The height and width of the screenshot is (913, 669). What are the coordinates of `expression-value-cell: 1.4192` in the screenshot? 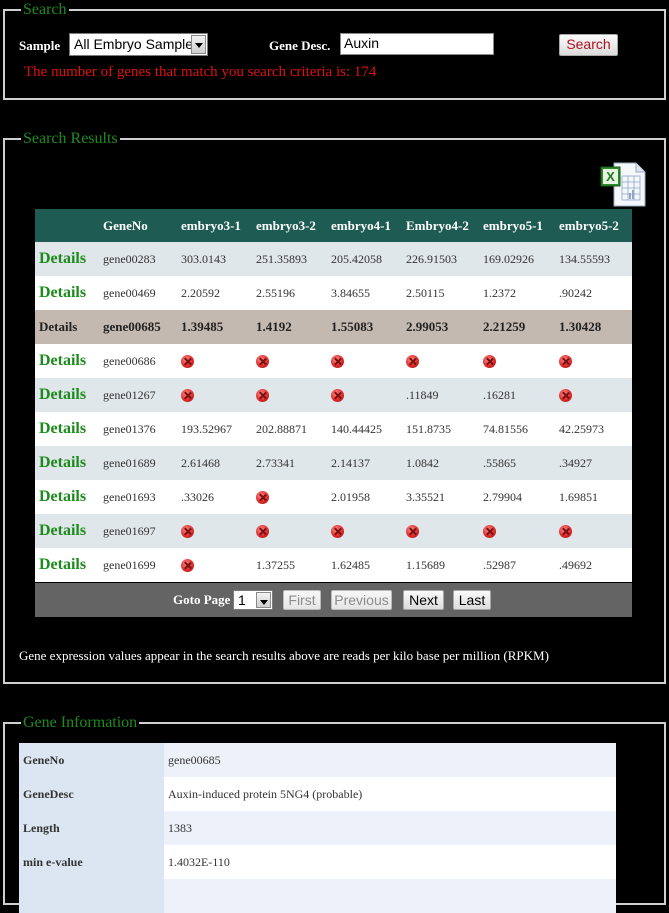 It's located at (293, 327).